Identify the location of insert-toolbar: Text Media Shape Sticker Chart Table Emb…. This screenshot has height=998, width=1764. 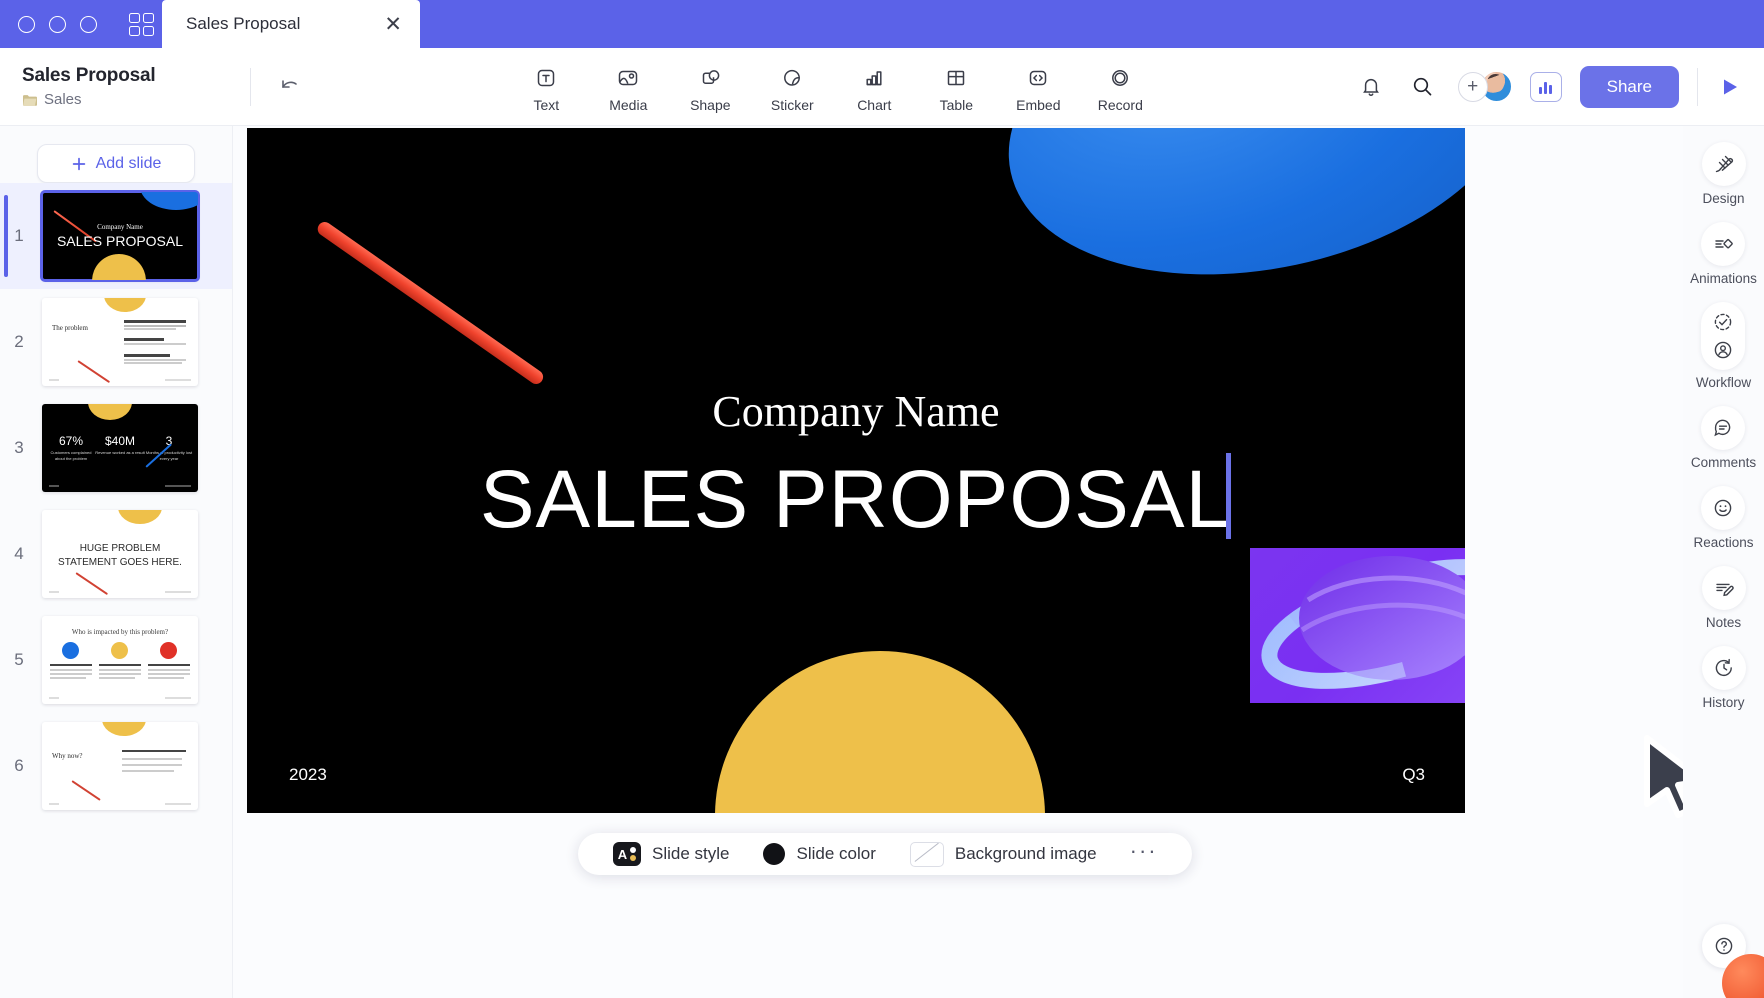
(833, 87).